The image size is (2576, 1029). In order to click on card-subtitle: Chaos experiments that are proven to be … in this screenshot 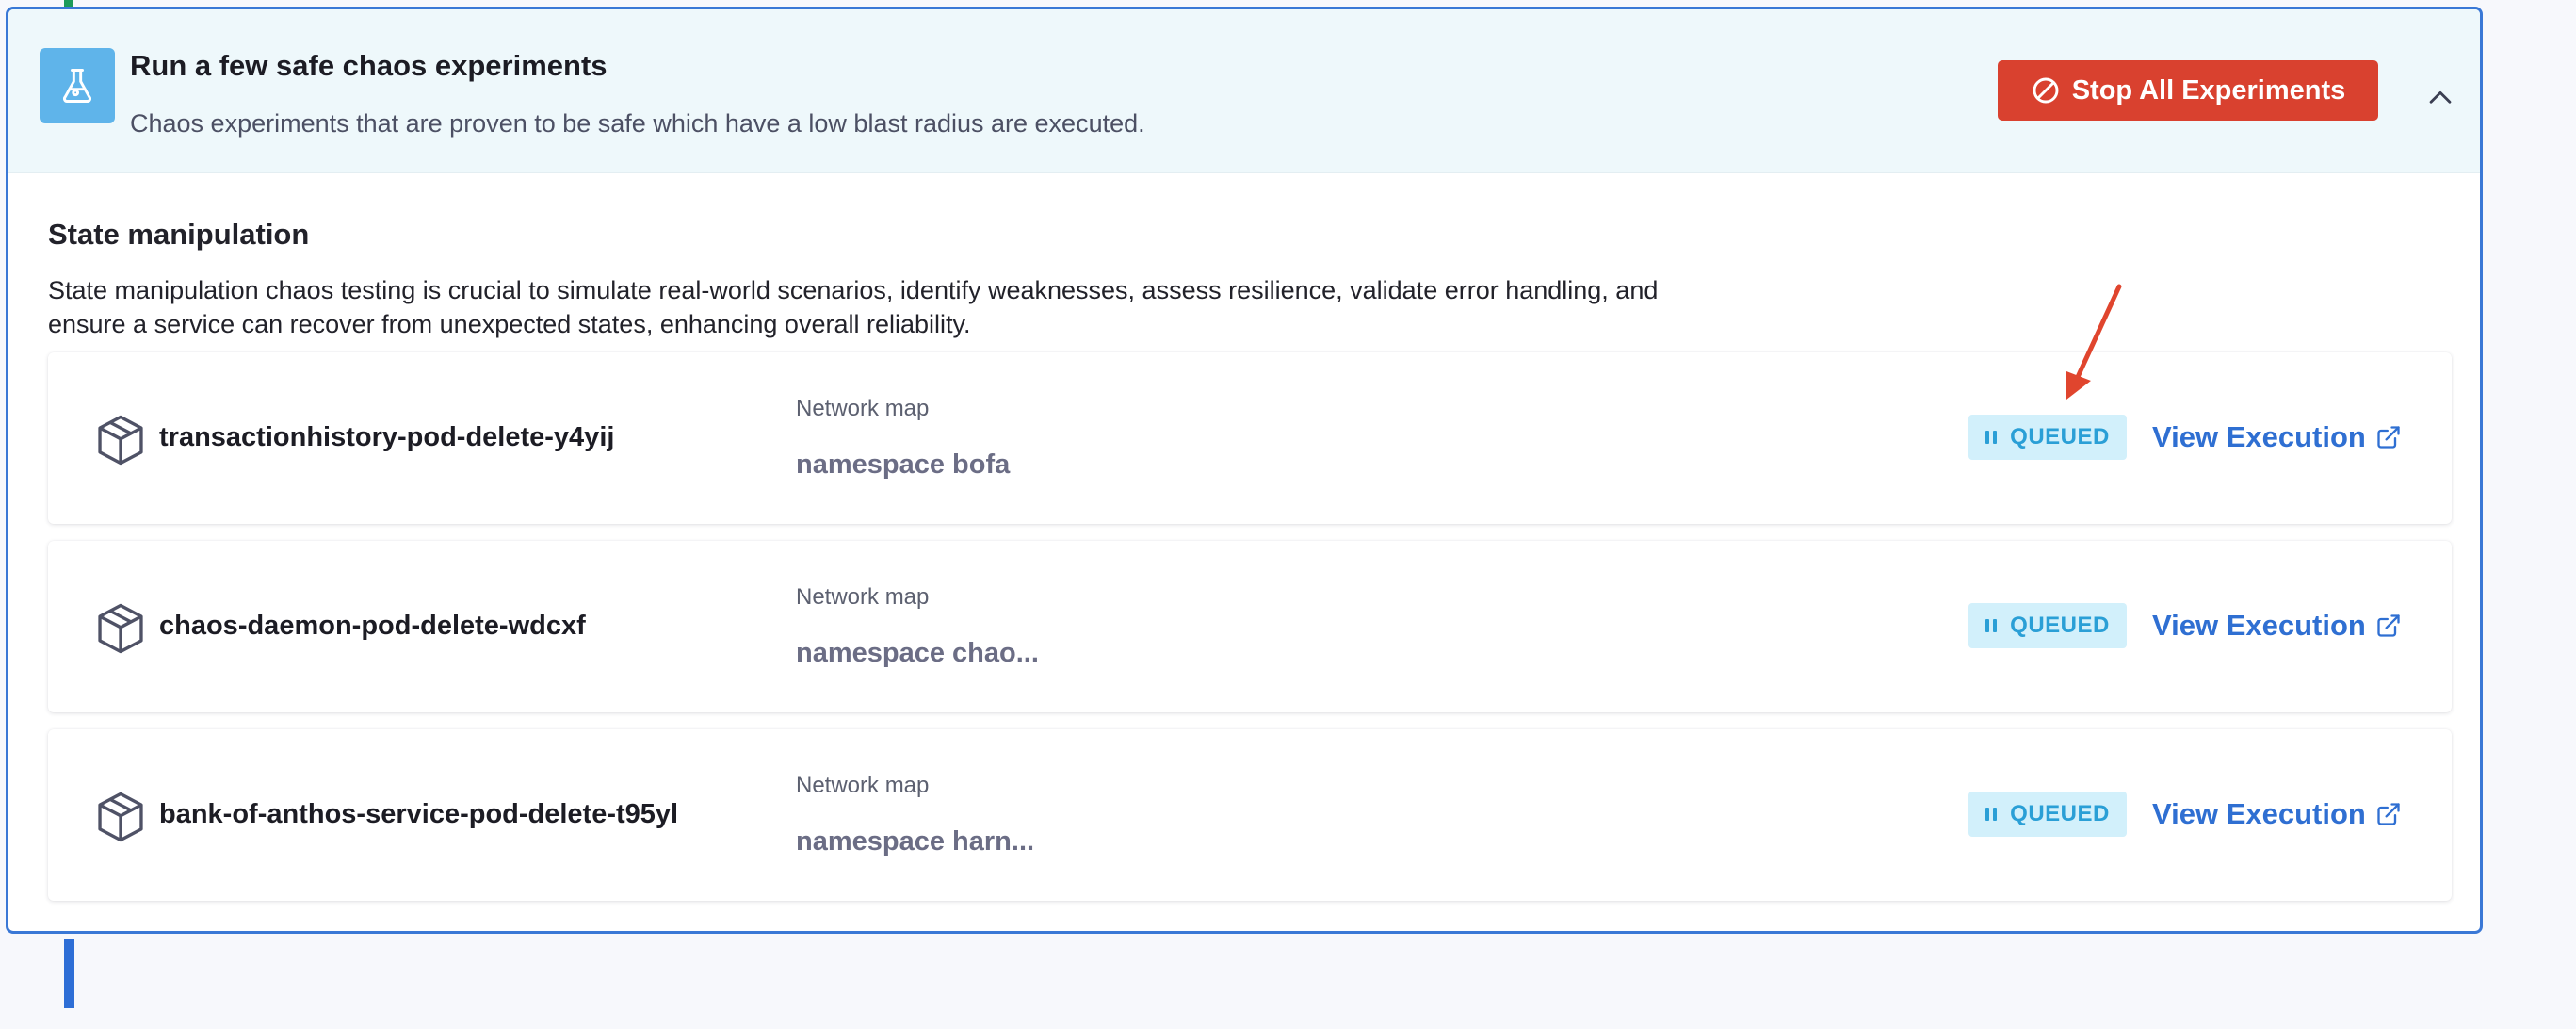, I will do `click(637, 124)`.